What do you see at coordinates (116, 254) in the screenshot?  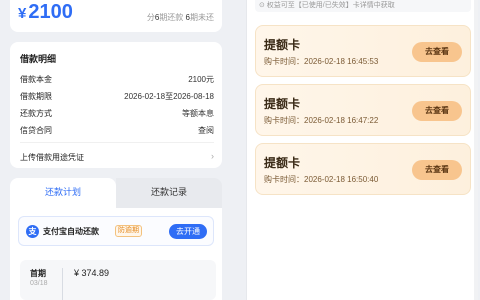 I see `repayment-plan-content: 支 支付宝自动还款 防逾期 去开通 首期 03/18 ¥ 374.89` at bounding box center [116, 254].